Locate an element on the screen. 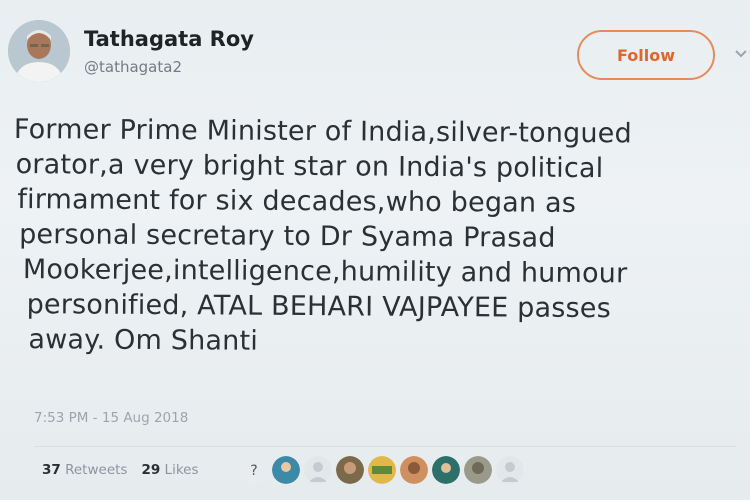 The height and width of the screenshot is (500, 750). likers-avatars: ? is located at coordinates (382, 470).